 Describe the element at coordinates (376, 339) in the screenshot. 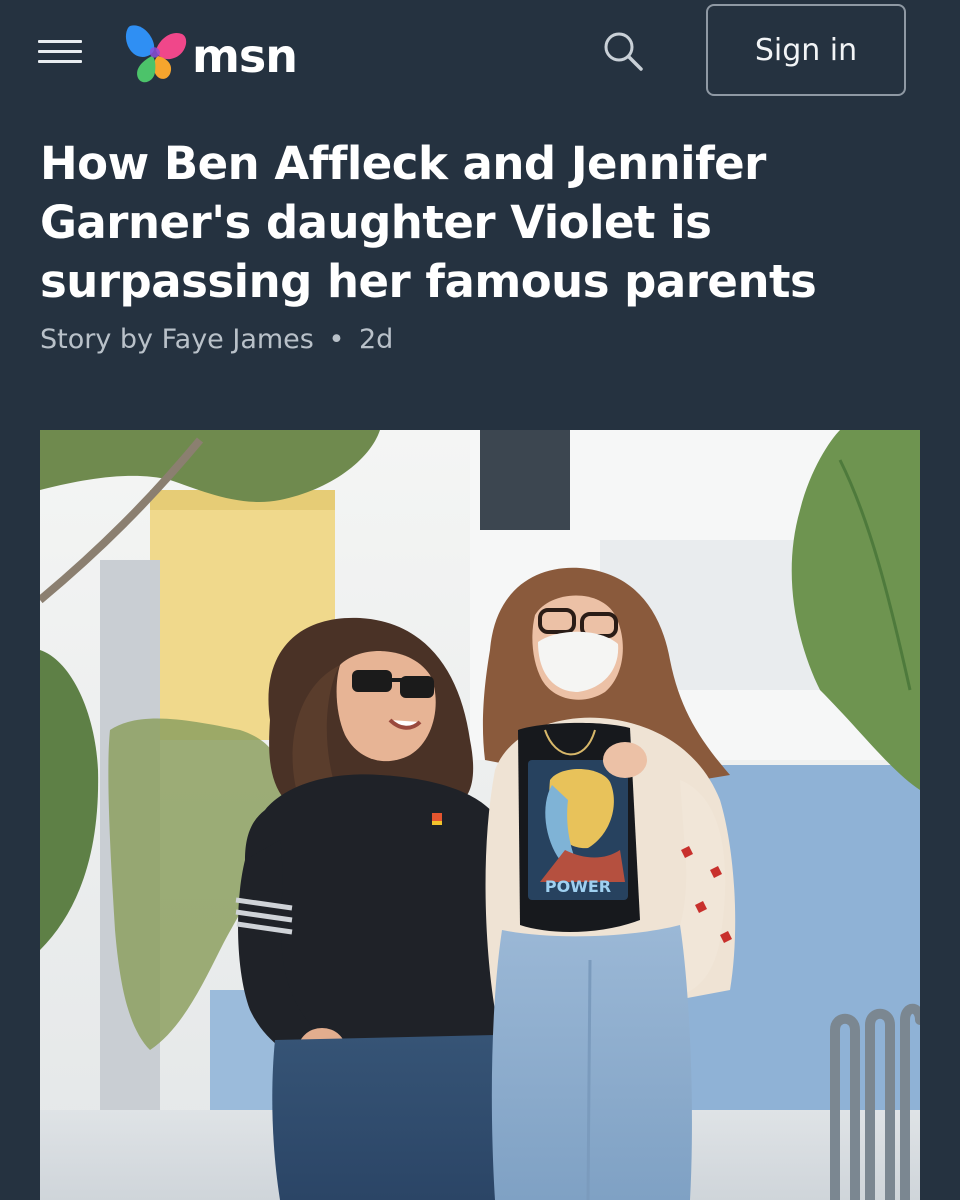

I see `byline-age: 2d` at that location.